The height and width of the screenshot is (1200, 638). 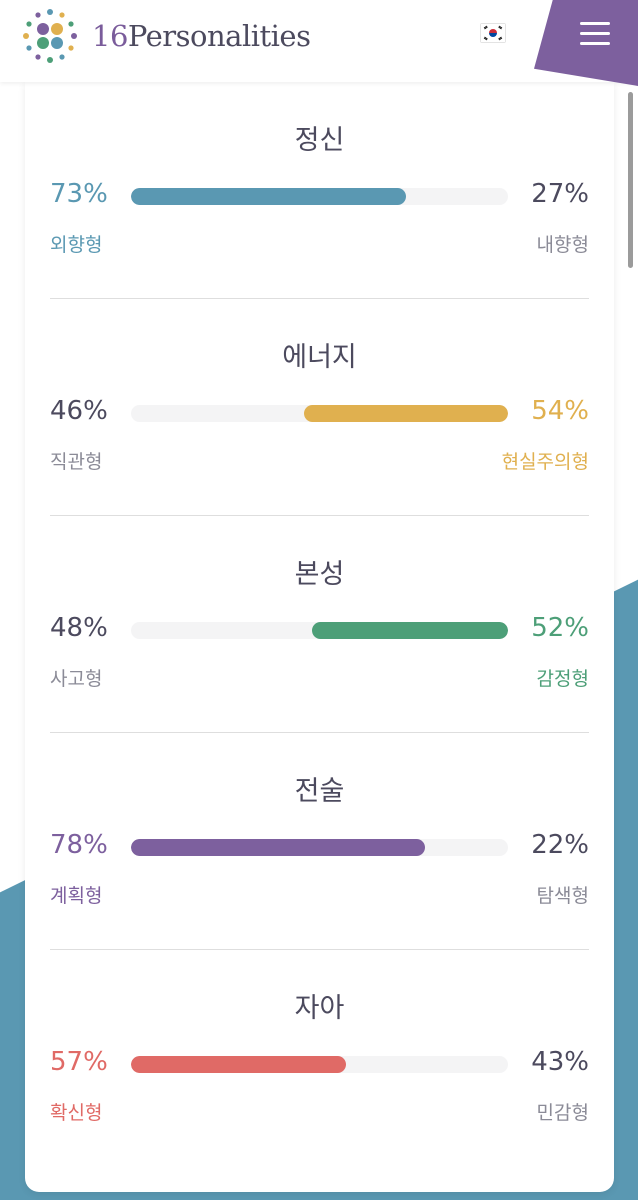 What do you see at coordinates (76, 1113) in the screenshot?
I see `left-trait-label: 확신형` at bounding box center [76, 1113].